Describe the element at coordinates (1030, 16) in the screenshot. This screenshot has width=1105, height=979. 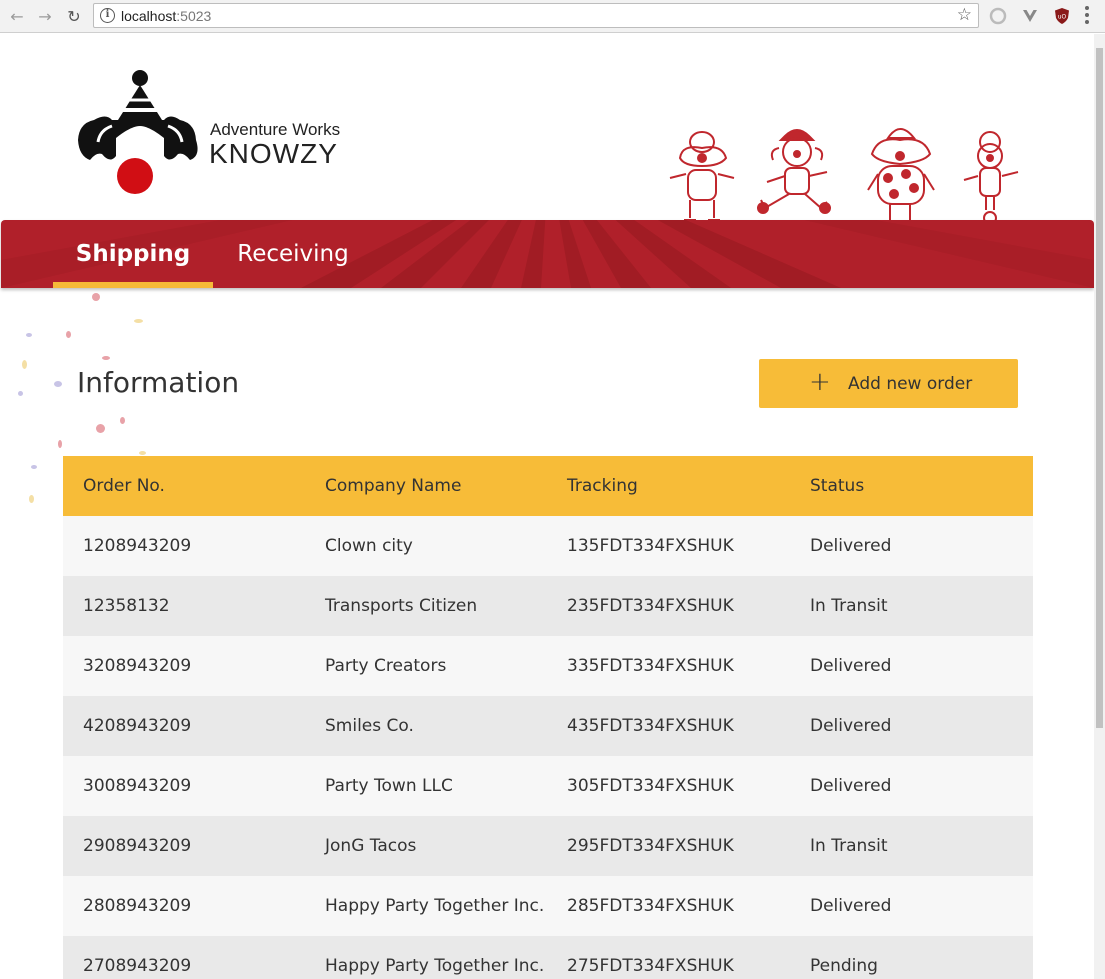
I see `extension-vue-icon` at that location.